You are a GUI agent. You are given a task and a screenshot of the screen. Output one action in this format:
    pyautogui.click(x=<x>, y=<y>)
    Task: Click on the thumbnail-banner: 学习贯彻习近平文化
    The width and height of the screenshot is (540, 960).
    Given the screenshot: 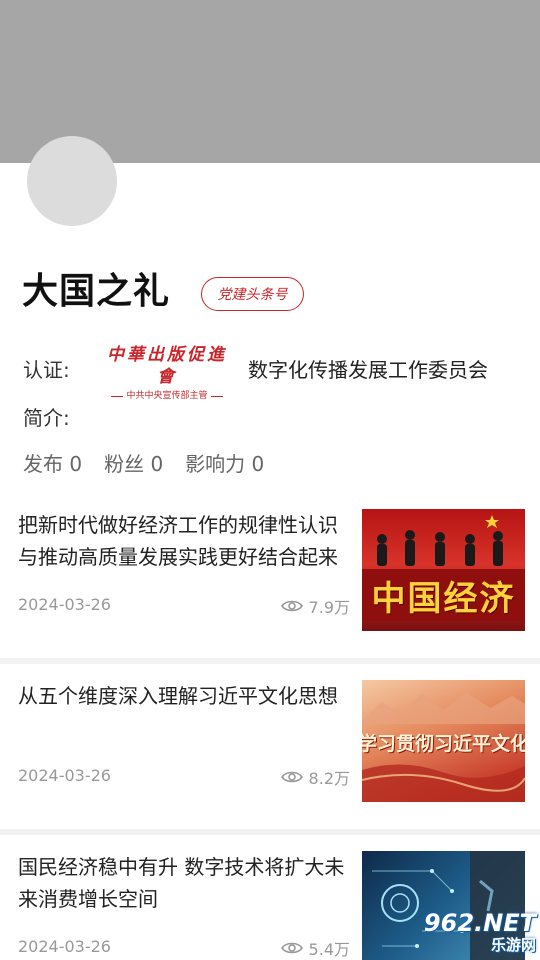 What is the action you would take?
    pyautogui.click(x=443, y=742)
    